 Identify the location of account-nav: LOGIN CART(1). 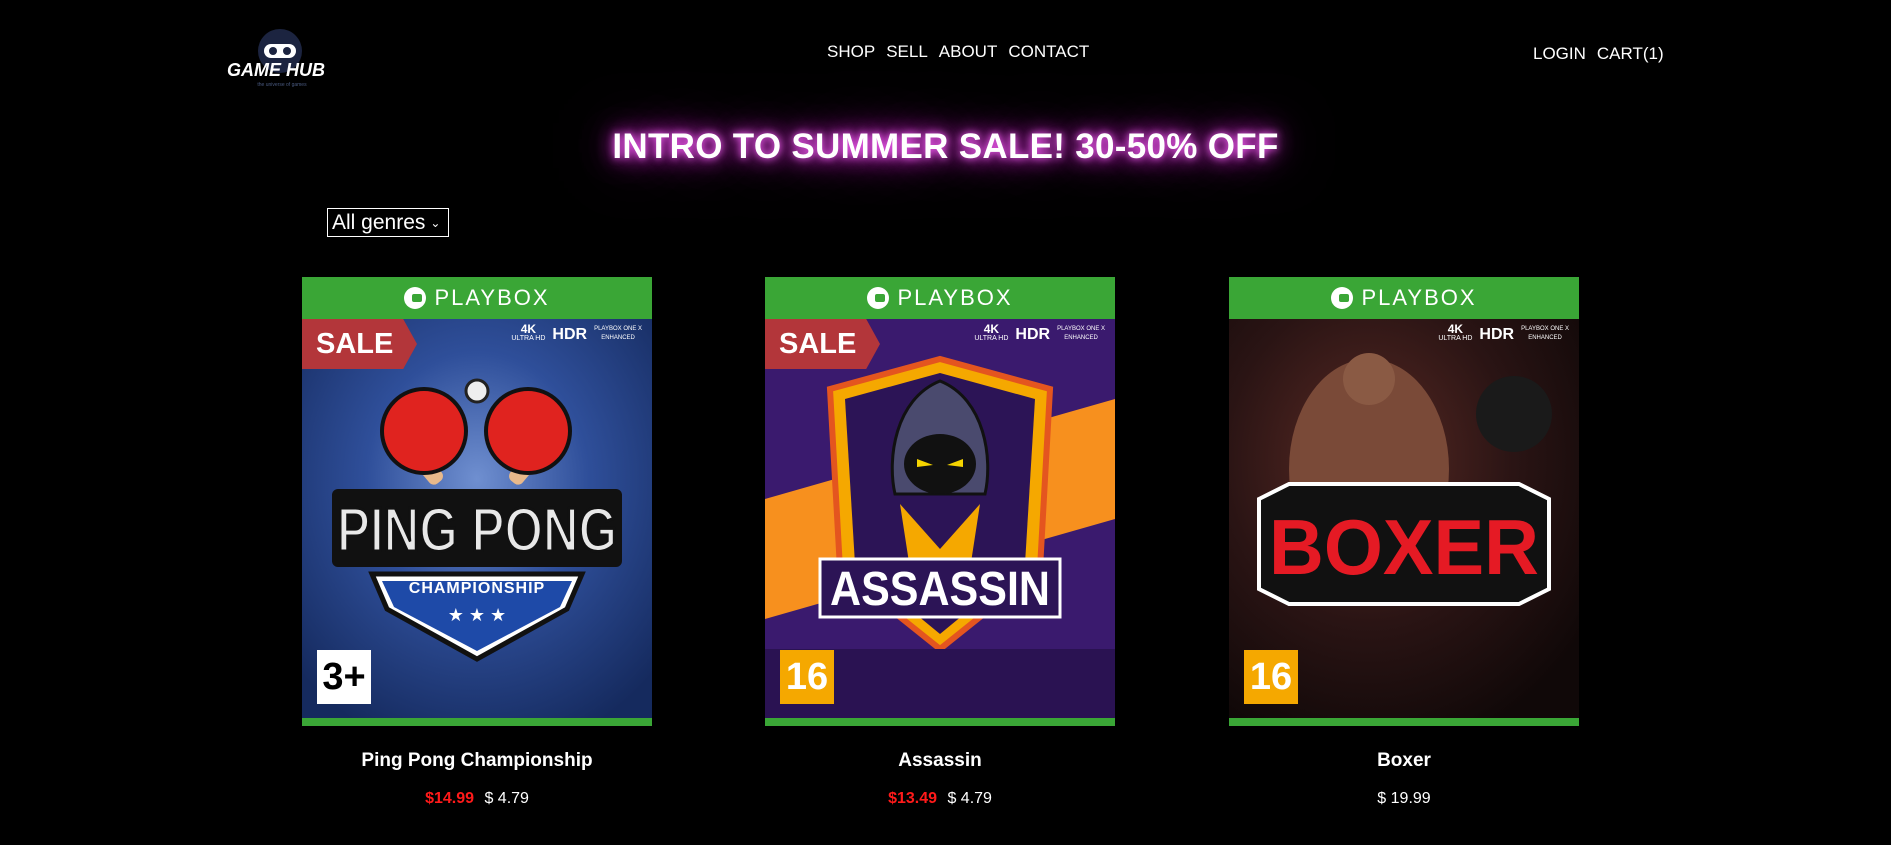
(1598, 54).